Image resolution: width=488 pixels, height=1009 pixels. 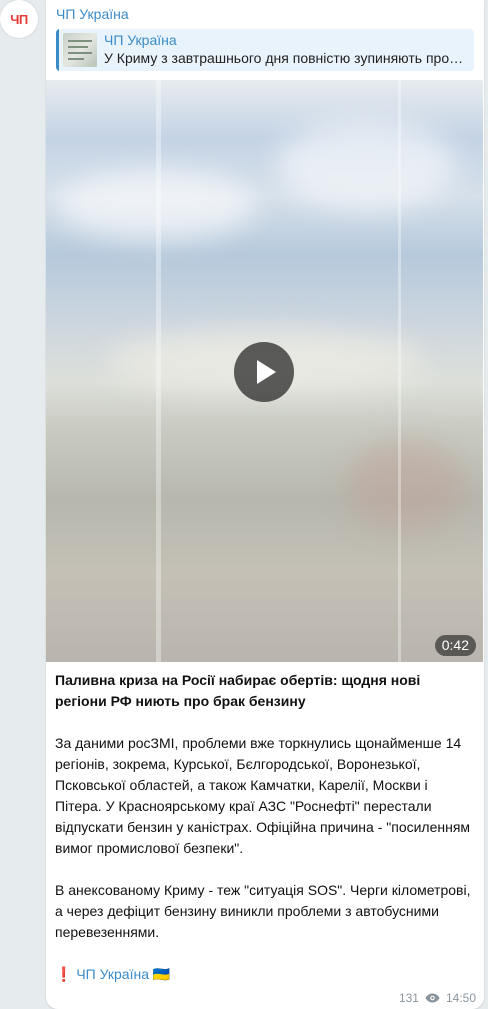 I want to click on avatar-text: ЧП, so click(x=19, y=19).